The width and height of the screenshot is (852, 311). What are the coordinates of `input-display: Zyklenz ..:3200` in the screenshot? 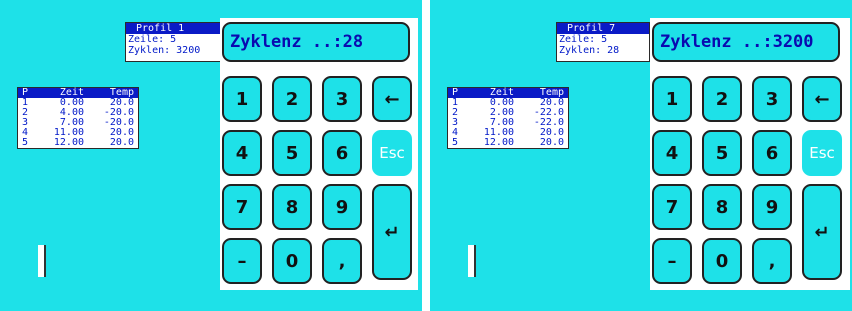 It's located at (746, 42).